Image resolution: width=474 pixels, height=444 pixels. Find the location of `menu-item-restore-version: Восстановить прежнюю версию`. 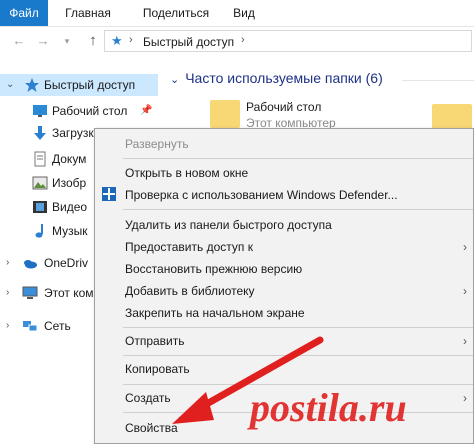

menu-item-restore-version: Восстановить прежнюю версию is located at coordinates (284, 269).